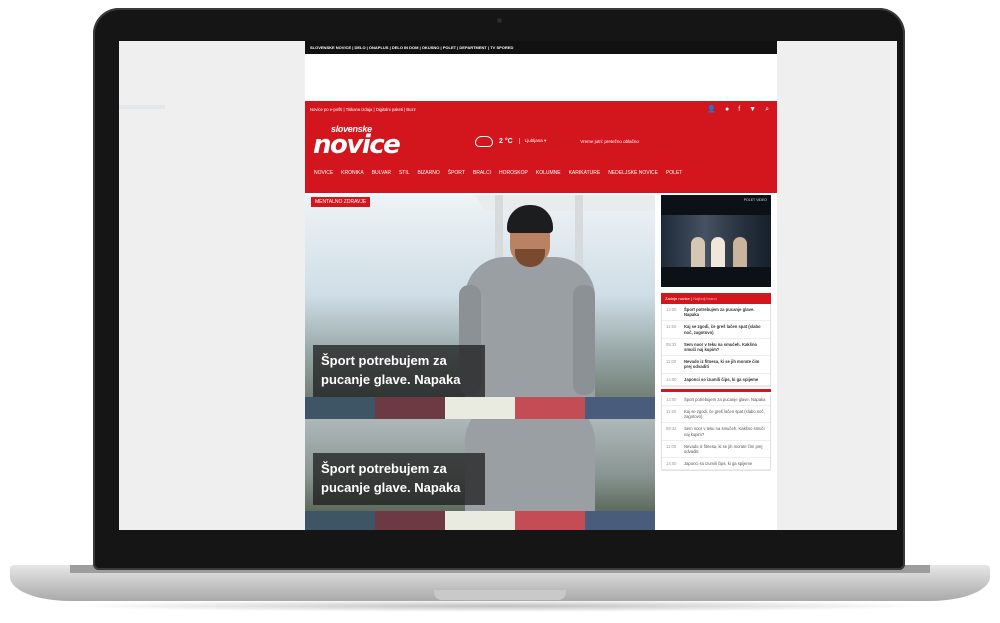  What do you see at coordinates (677, 298) in the screenshot?
I see `tab-latest: Zadnje novice` at bounding box center [677, 298].